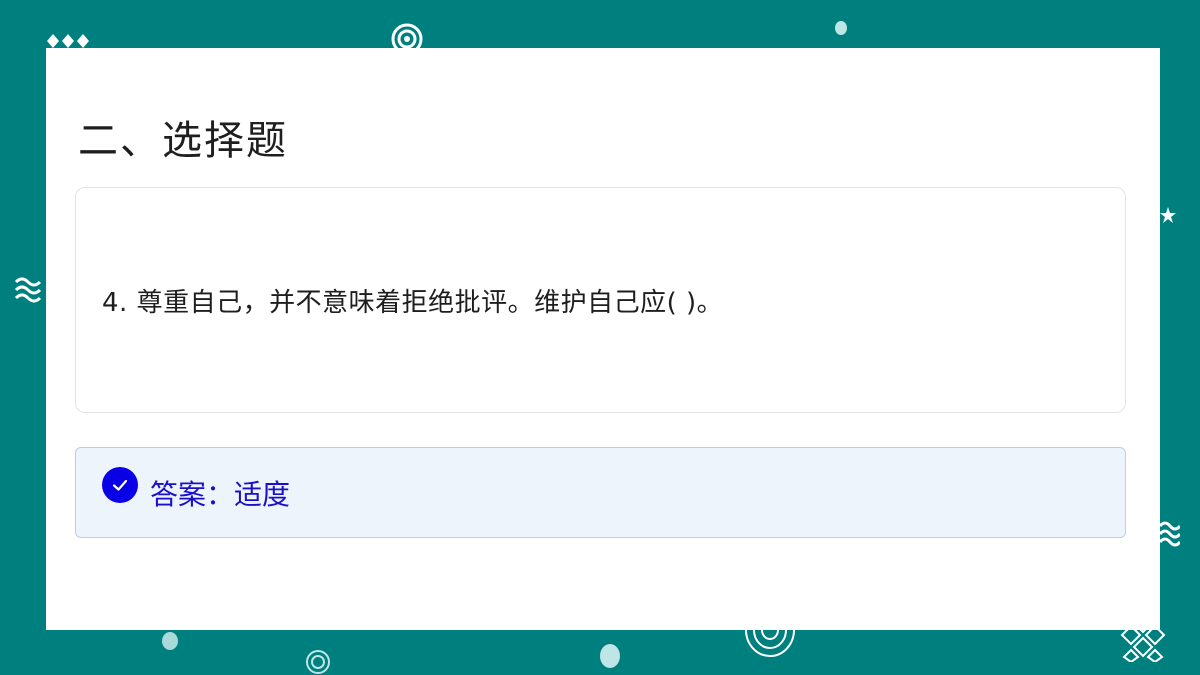  Describe the element at coordinates (1169, 534) in the screenshot. I see `waves-decoration-right` at that location.